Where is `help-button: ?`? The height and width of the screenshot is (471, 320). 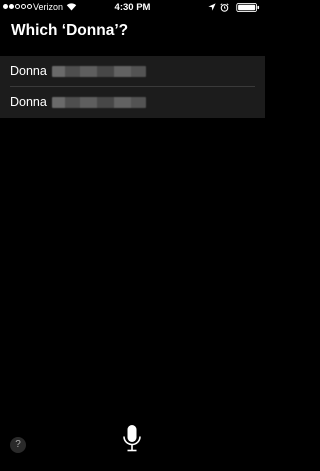
help-button: ? is located at coordinates (18, 445).